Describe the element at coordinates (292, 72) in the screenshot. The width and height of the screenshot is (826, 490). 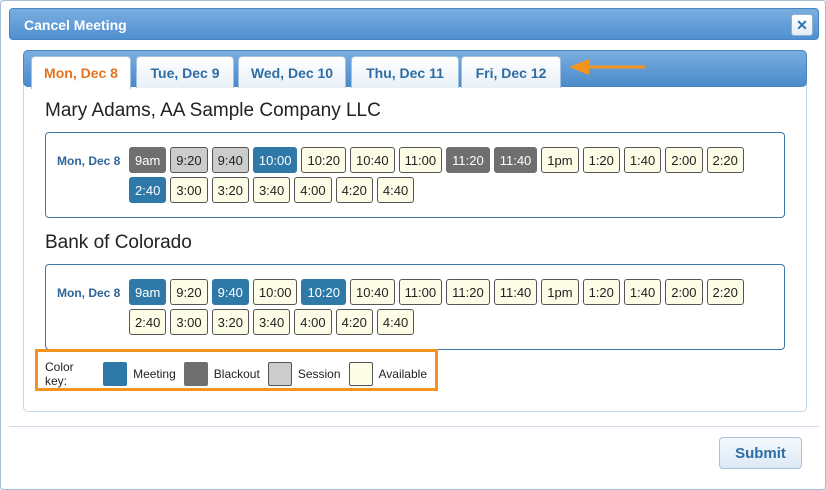
I see `tab-wed-dec-10: Wed, Dec 10` at that location.